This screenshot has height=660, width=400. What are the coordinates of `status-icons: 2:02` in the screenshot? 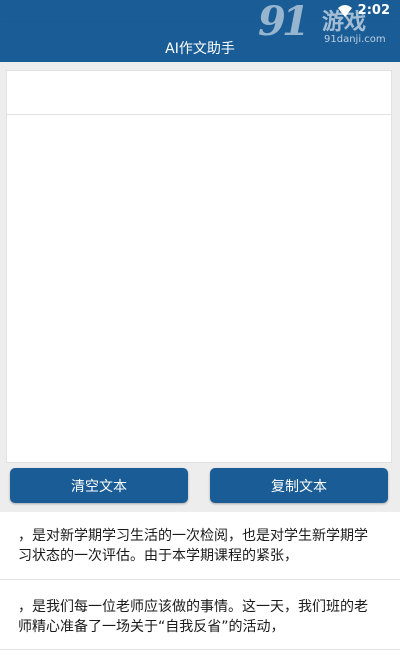 It's located at (363, 10).